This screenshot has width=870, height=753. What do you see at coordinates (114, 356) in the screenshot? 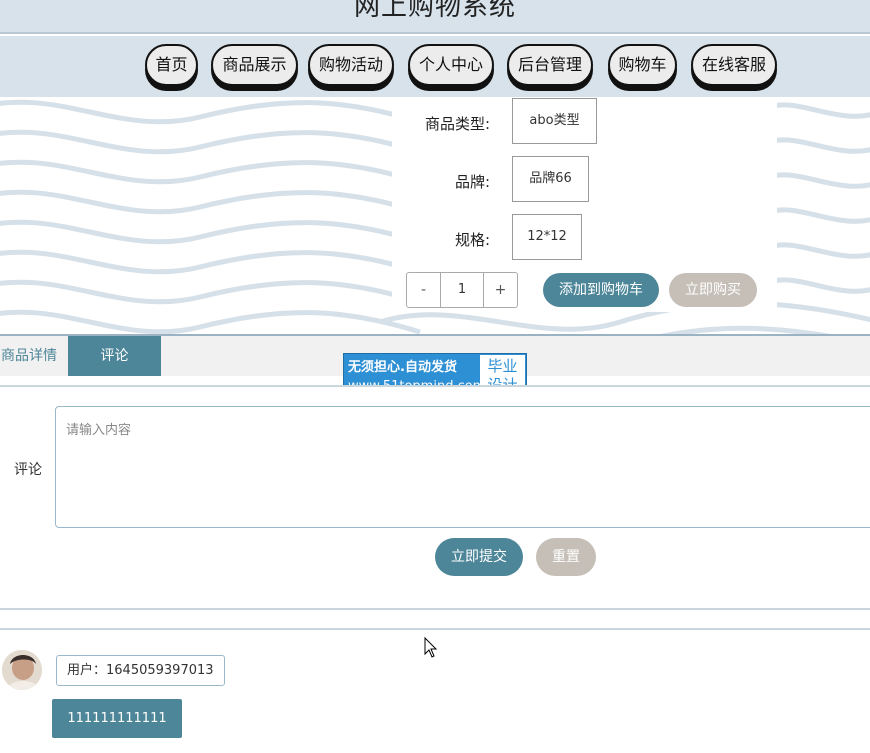
I see `tab-comments: 评论` at bounding box center [114, 356].